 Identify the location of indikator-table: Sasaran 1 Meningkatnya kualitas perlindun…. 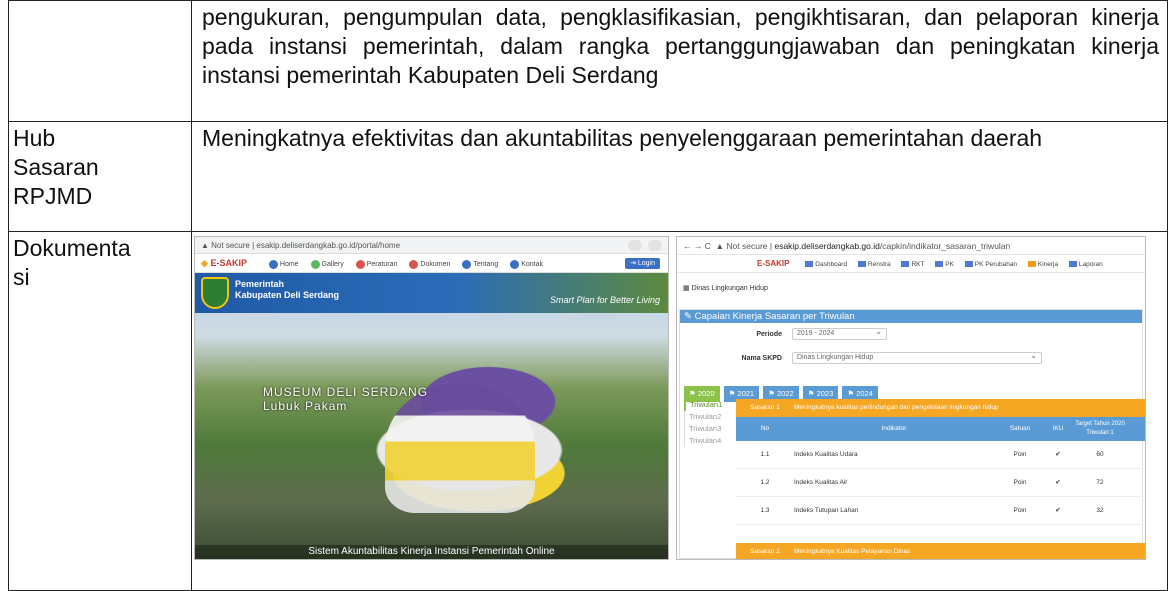
(940, 479).